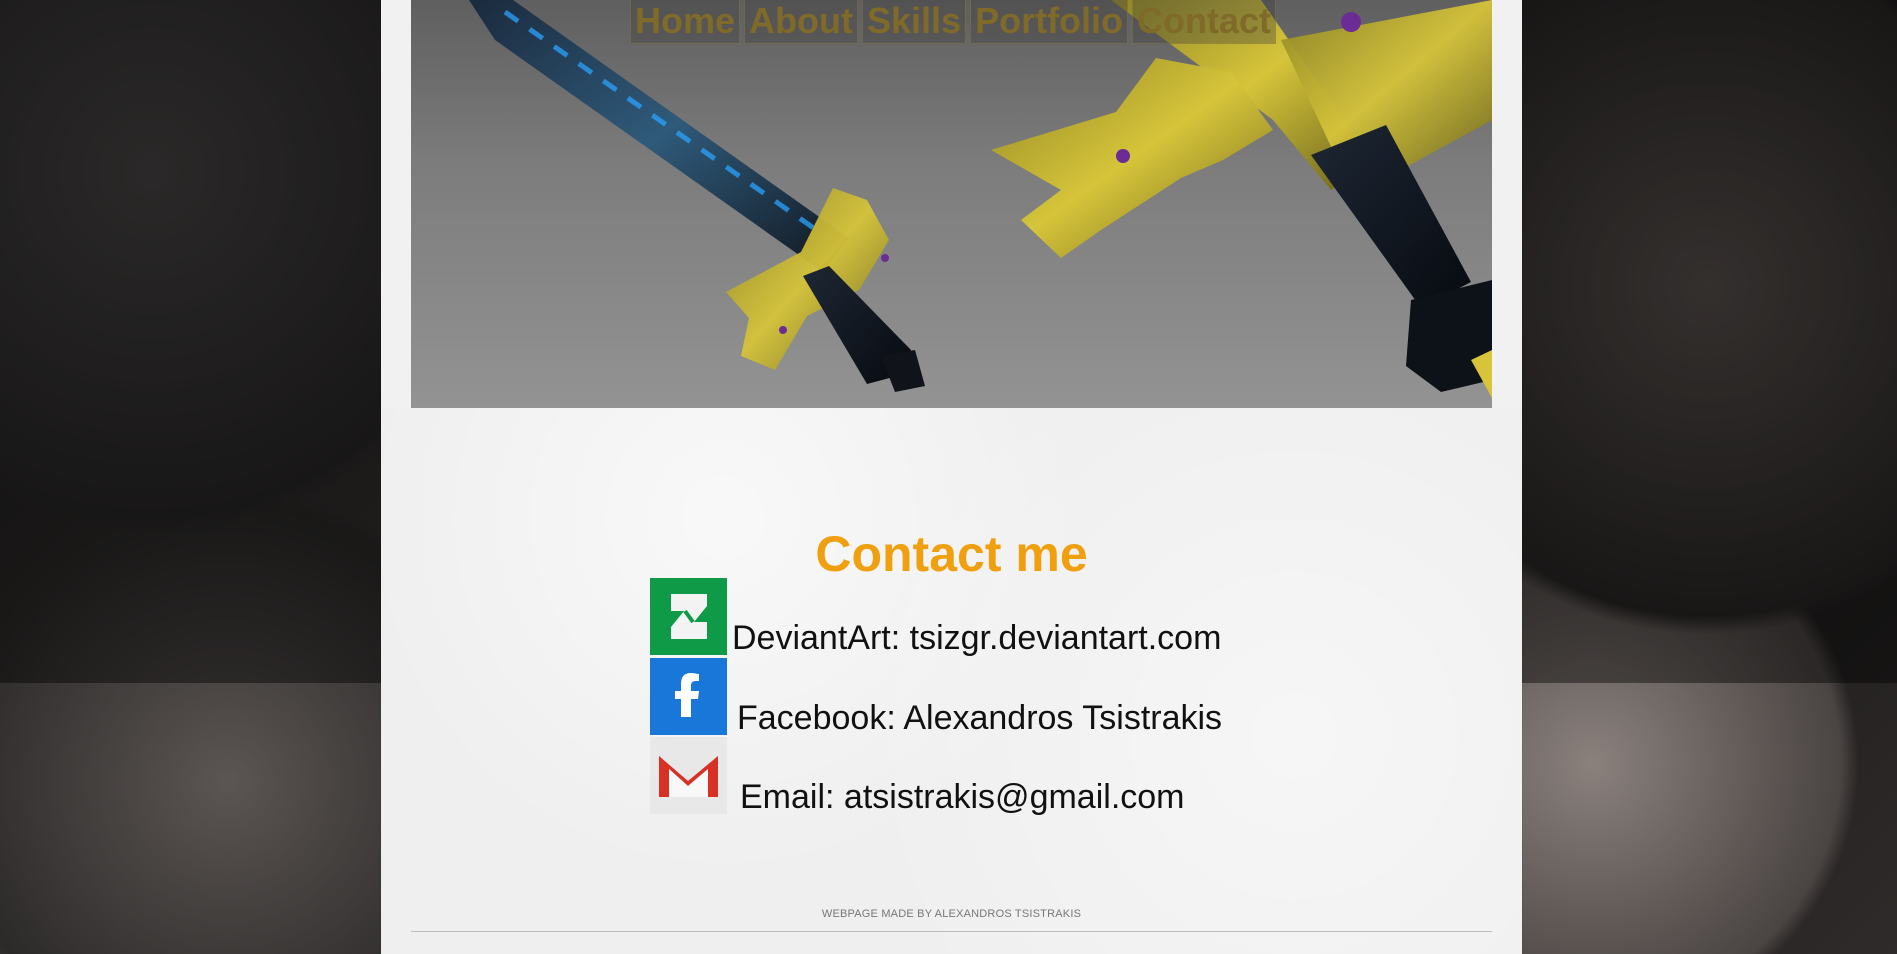  I want to click on email-text: Email: atsistrakis@gmail.com, so click(962, 797).